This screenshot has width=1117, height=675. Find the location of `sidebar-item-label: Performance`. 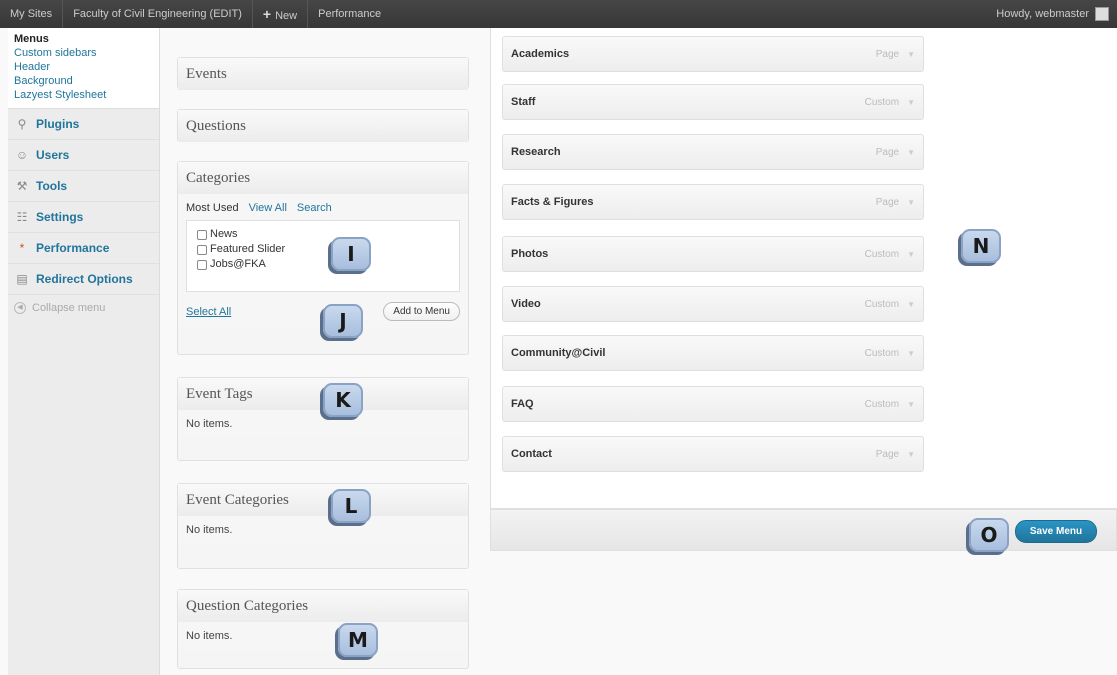

sidebar-item-label: Performance is located at coordinates (73, 248).